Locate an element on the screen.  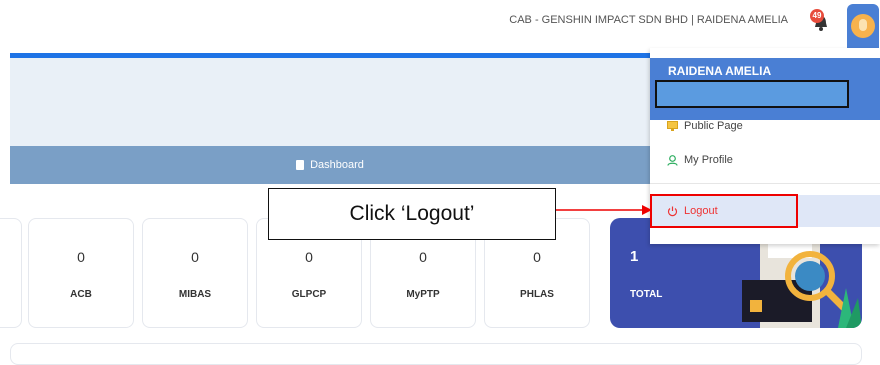
menu-item-public-page: Public Page is located at coordinates (765, 126).